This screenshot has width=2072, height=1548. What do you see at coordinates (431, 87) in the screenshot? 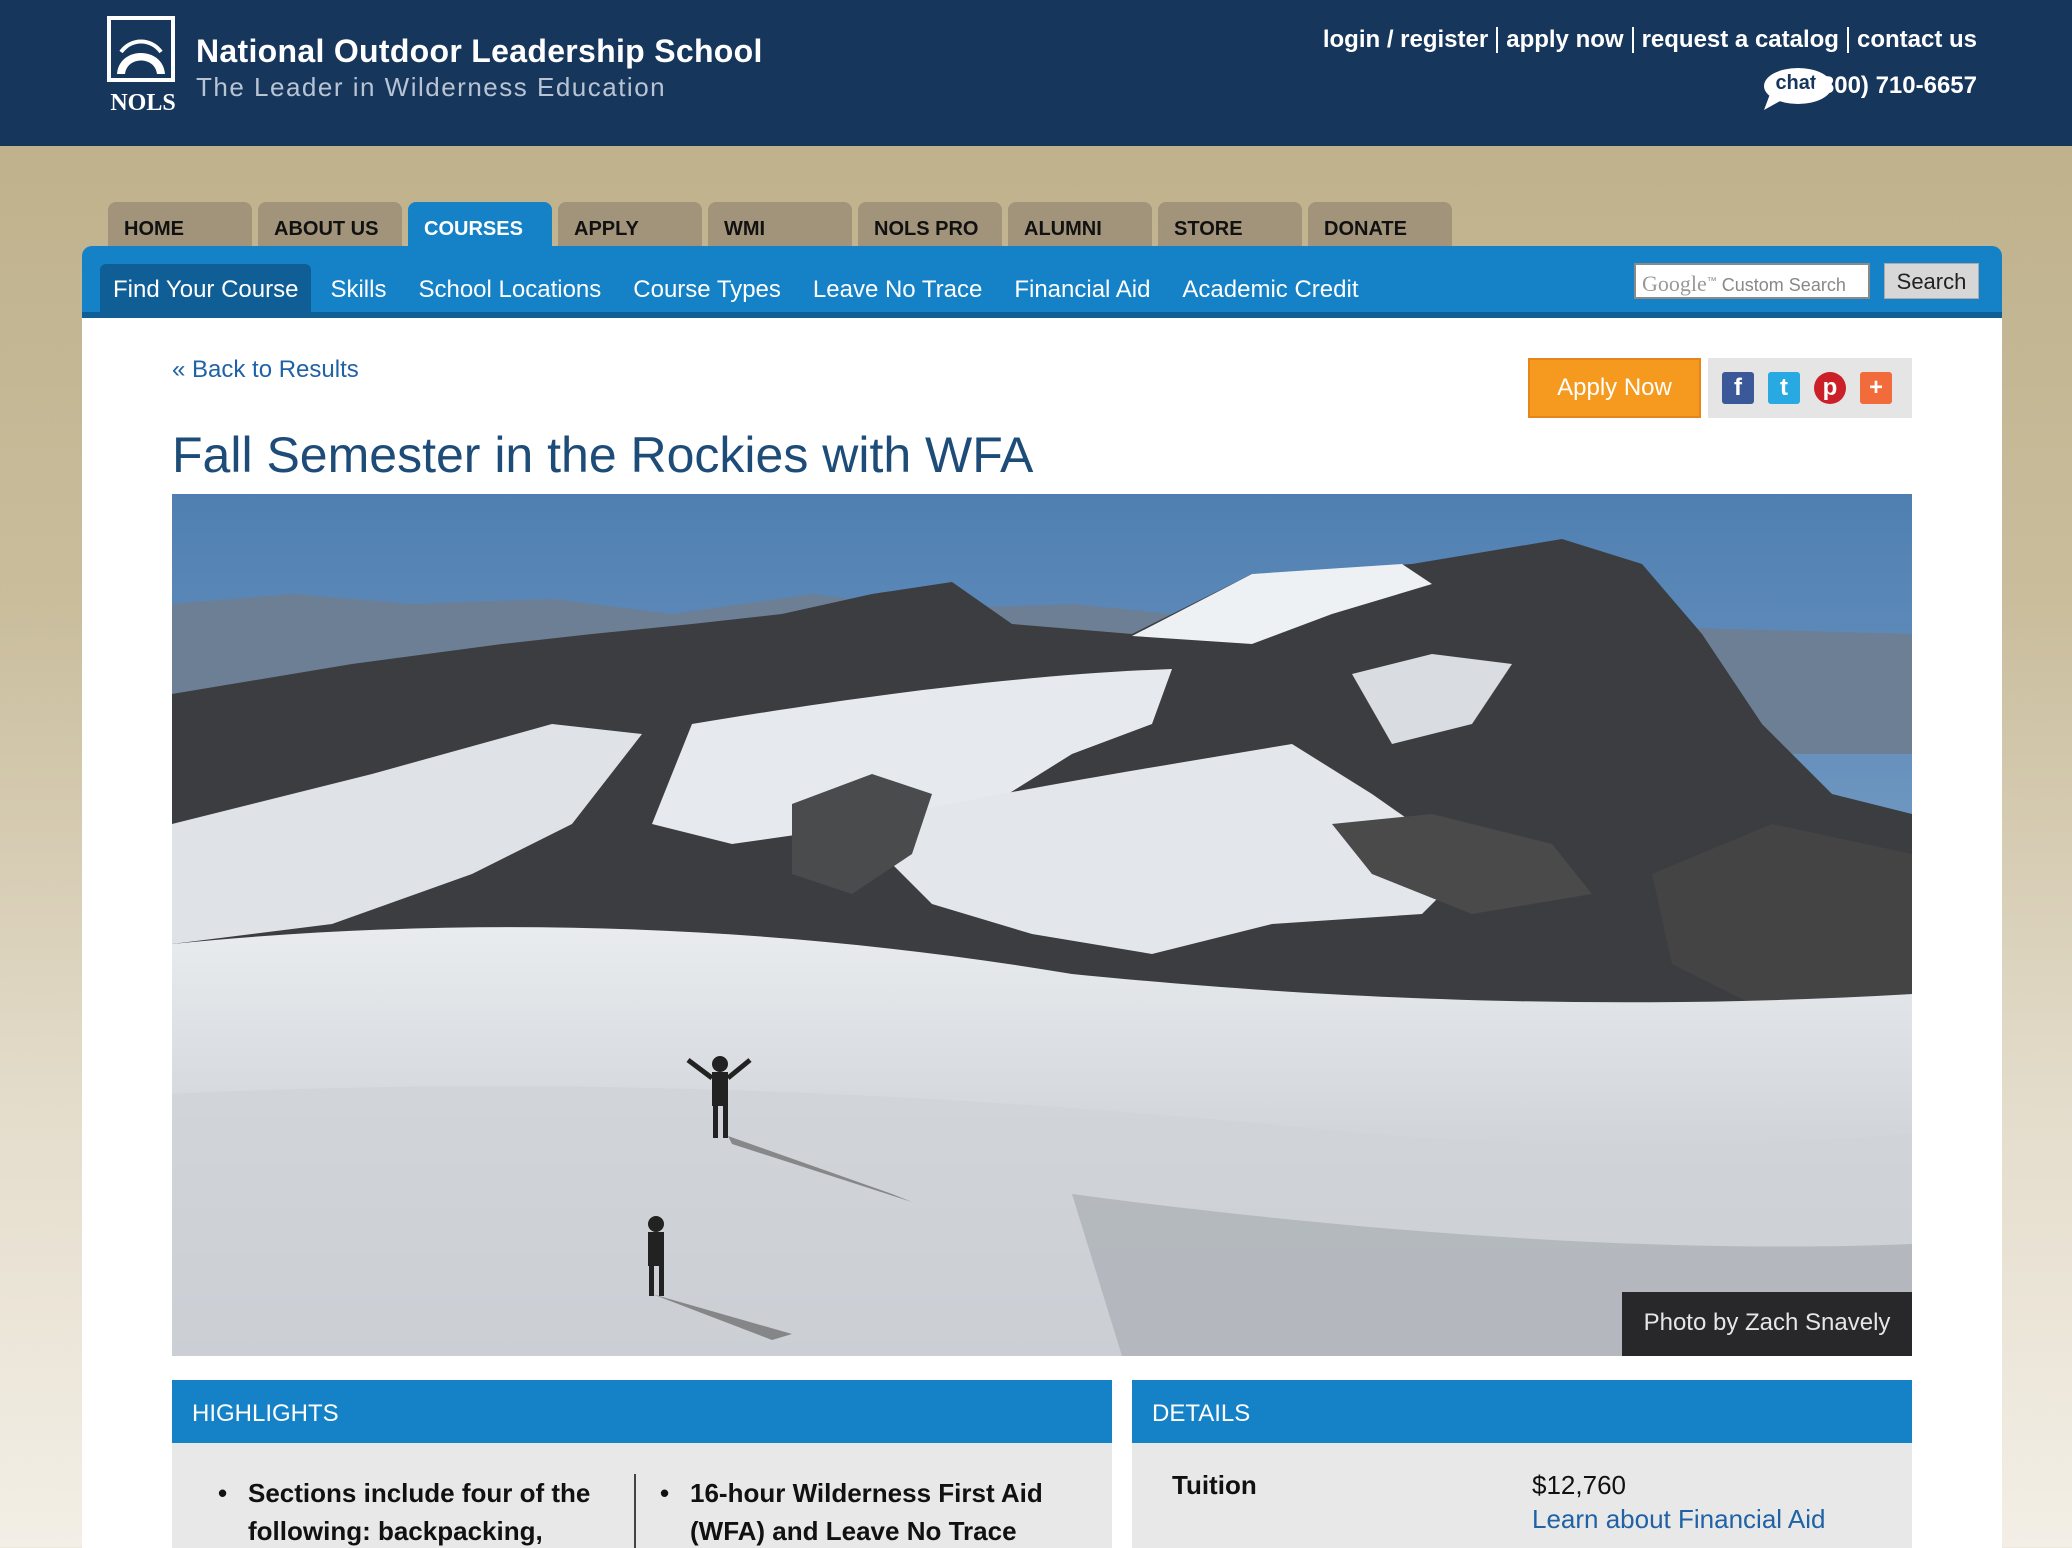
I see `site-tagline: The Leader in Wilderness Education` at bounding box center [431, 87].